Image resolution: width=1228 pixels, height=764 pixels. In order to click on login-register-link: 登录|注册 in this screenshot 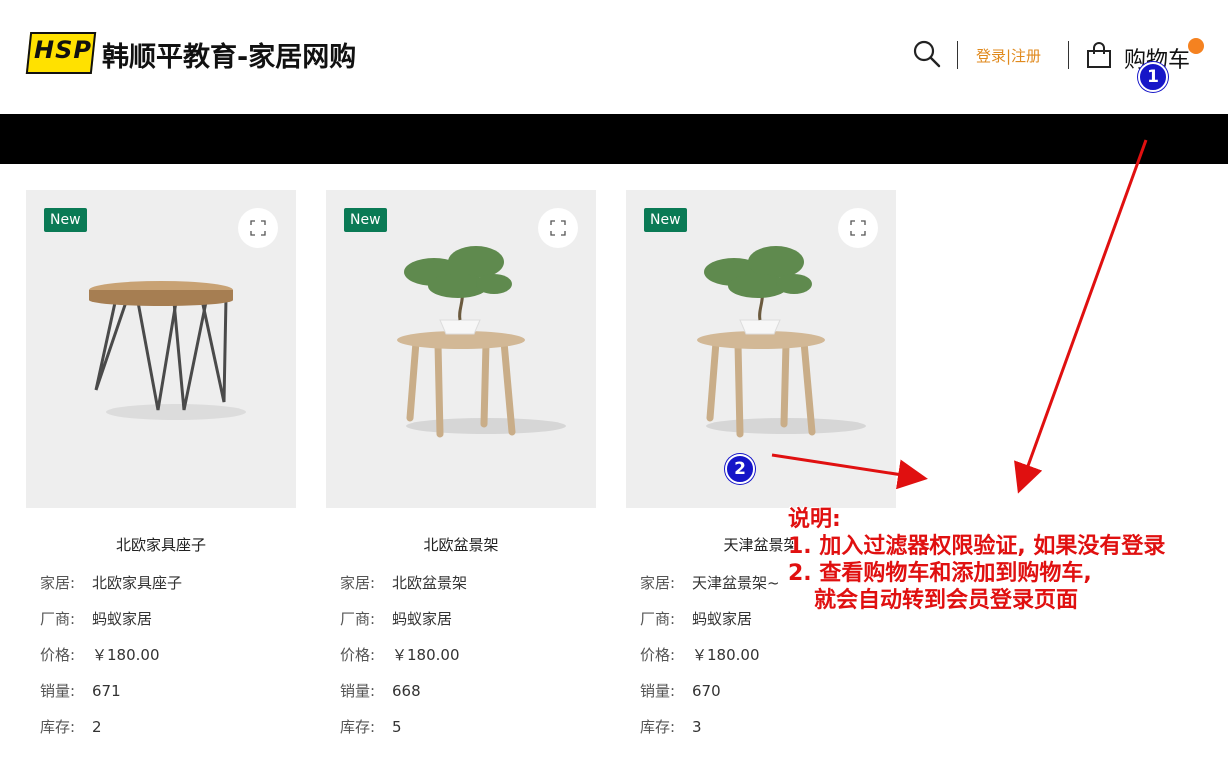, I will do `click(1008, 55)`.